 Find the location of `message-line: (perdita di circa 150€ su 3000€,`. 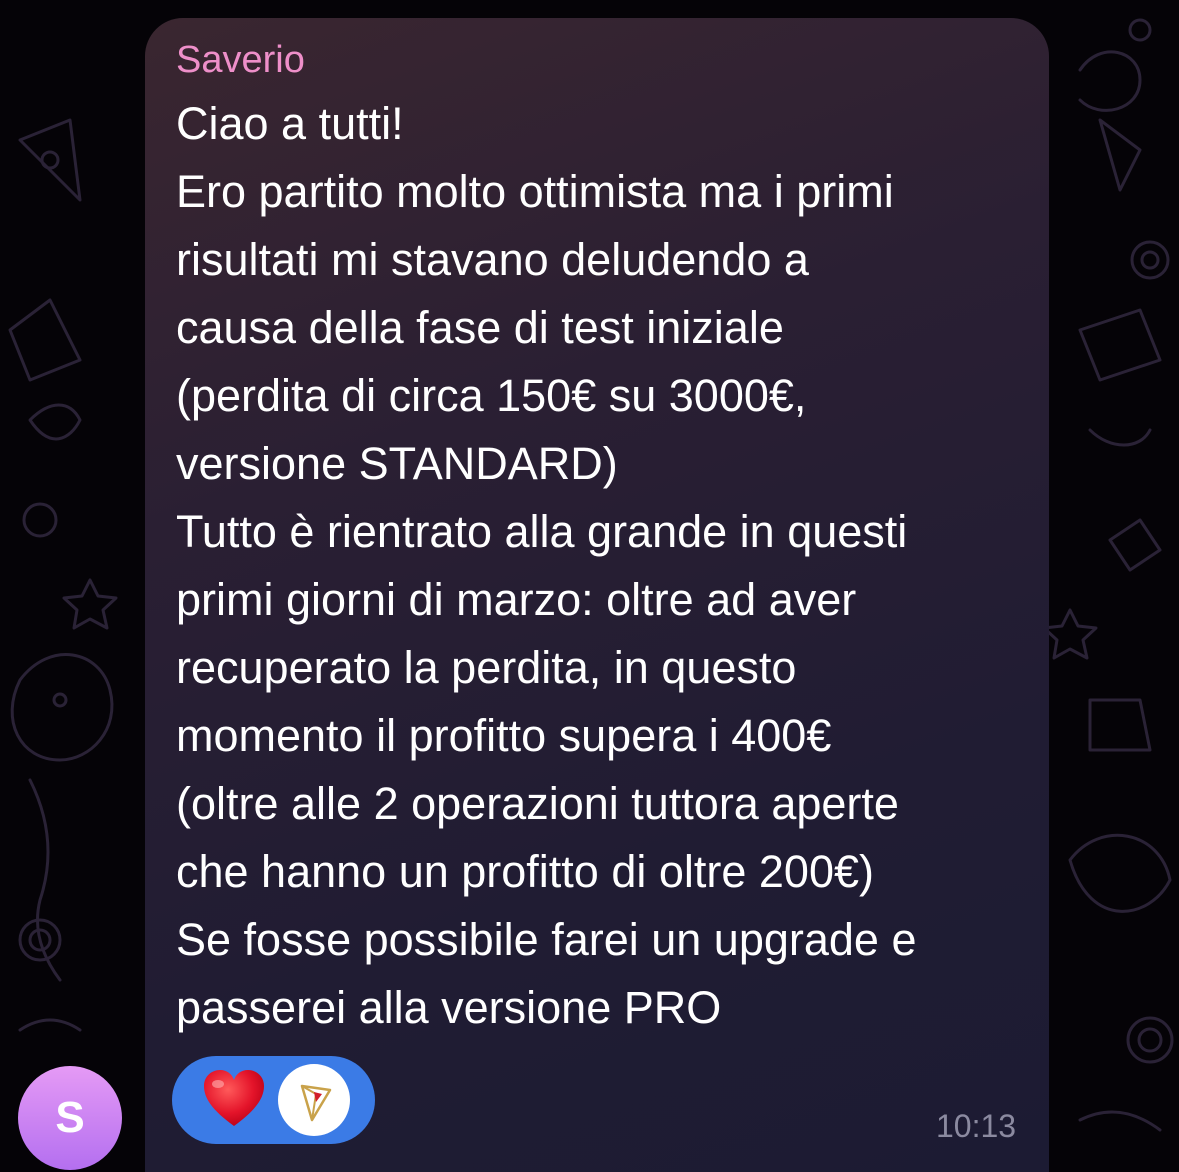

message-line: (perdita di circa 150€ su 3000€, is located at coordinates (491, 395).